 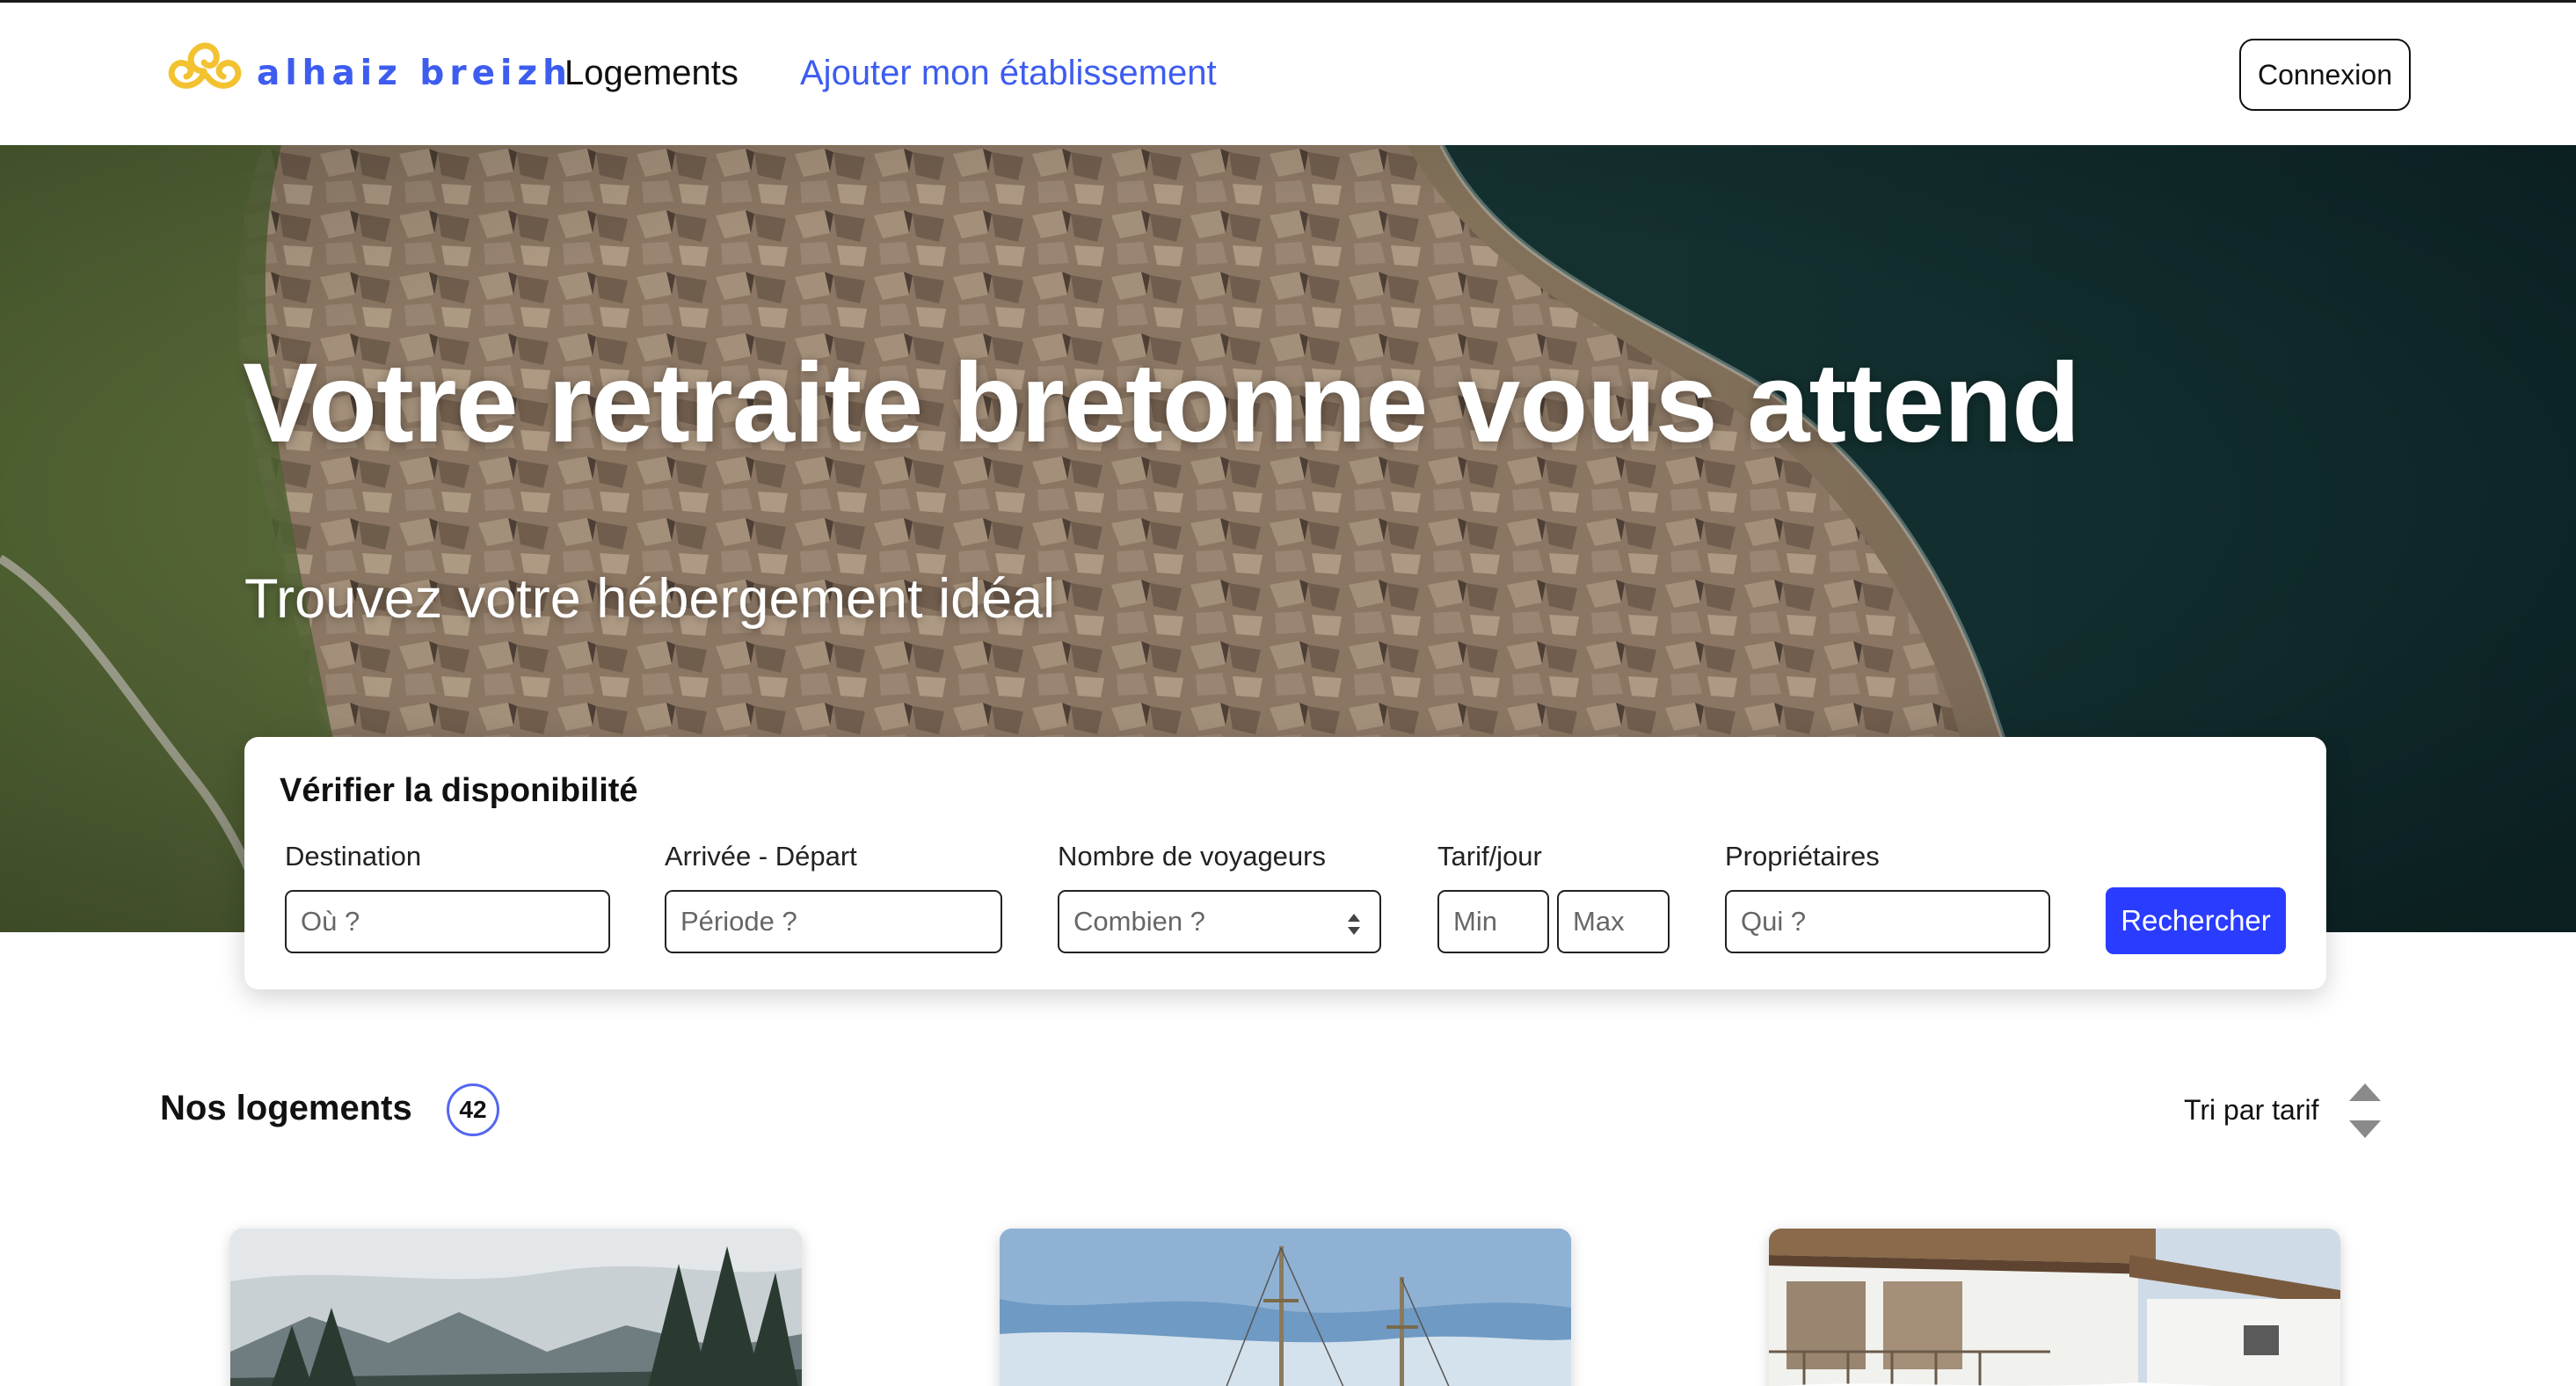 What do you see at coordinates (2365, 1111) in the screenshot?
I see `sort-arrows-icon` at bounding box center [2365, 1111].